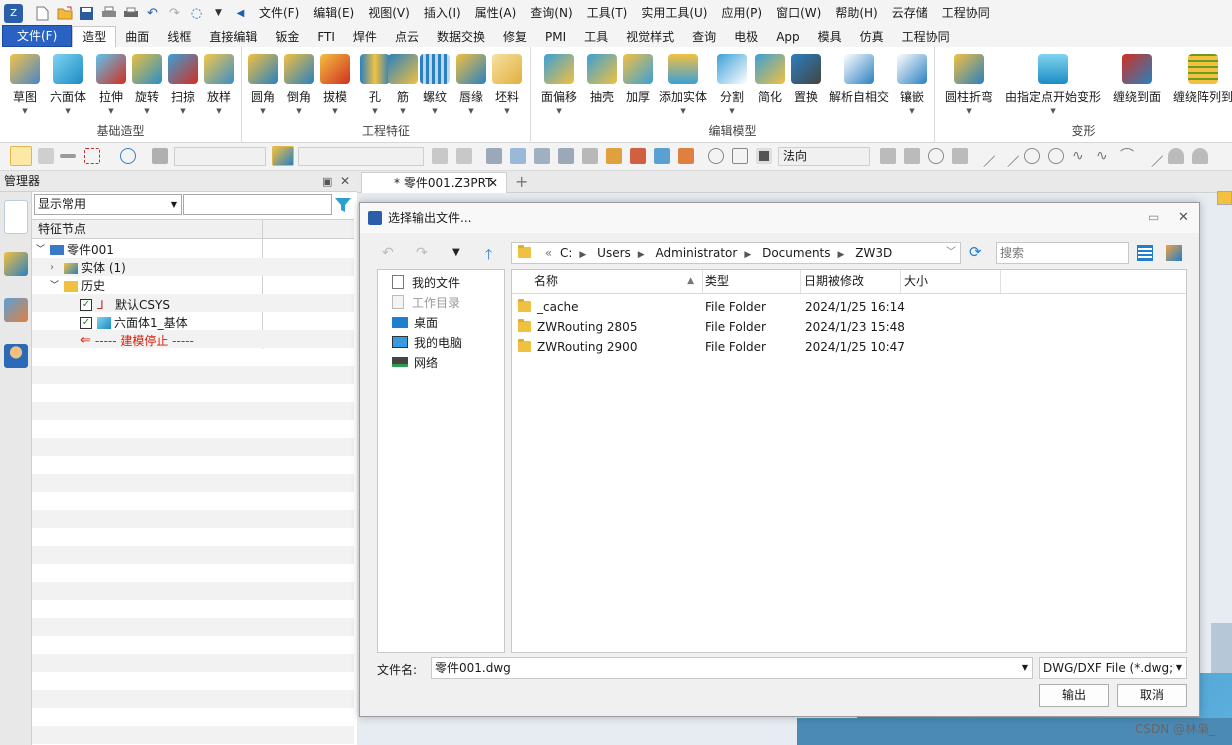 Image resolution: width=1232 pixels, height=745 pixels. Describe the element at coordinates (218, 13) in the screenshot. I see `qa-dropdown-icon: ▼` at that location.